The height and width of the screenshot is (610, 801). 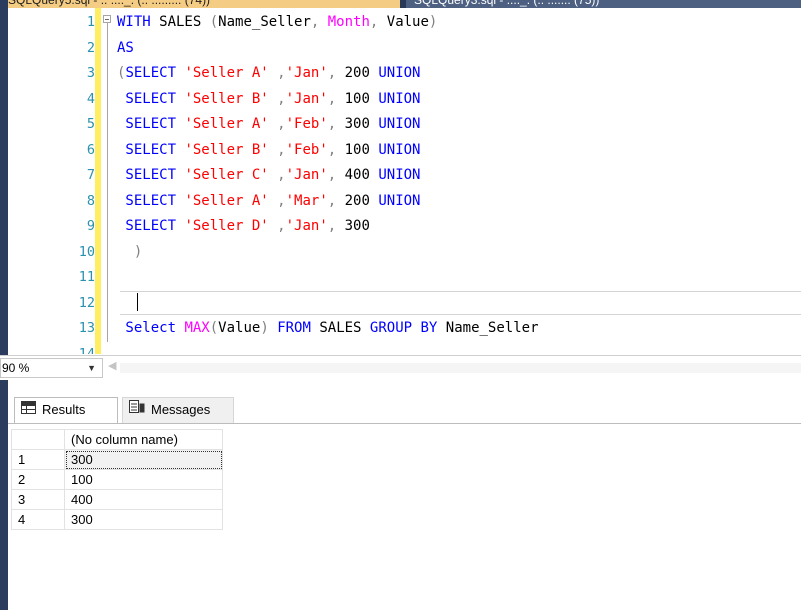 What do you see at coordinates (214, 328) in the screenshot?
I see `code-token: (` at bounding box center [214, 328].